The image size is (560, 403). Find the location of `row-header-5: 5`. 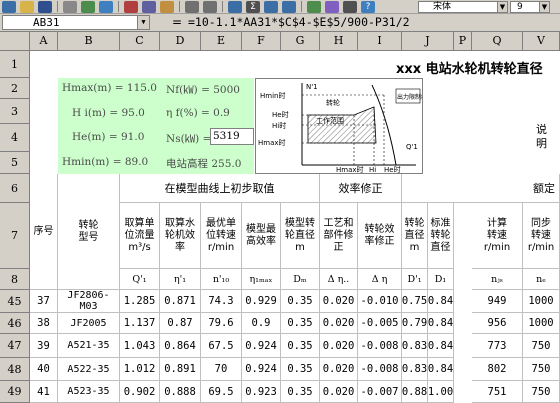

row-header-5: 5 is located at coordinates (15, 163).